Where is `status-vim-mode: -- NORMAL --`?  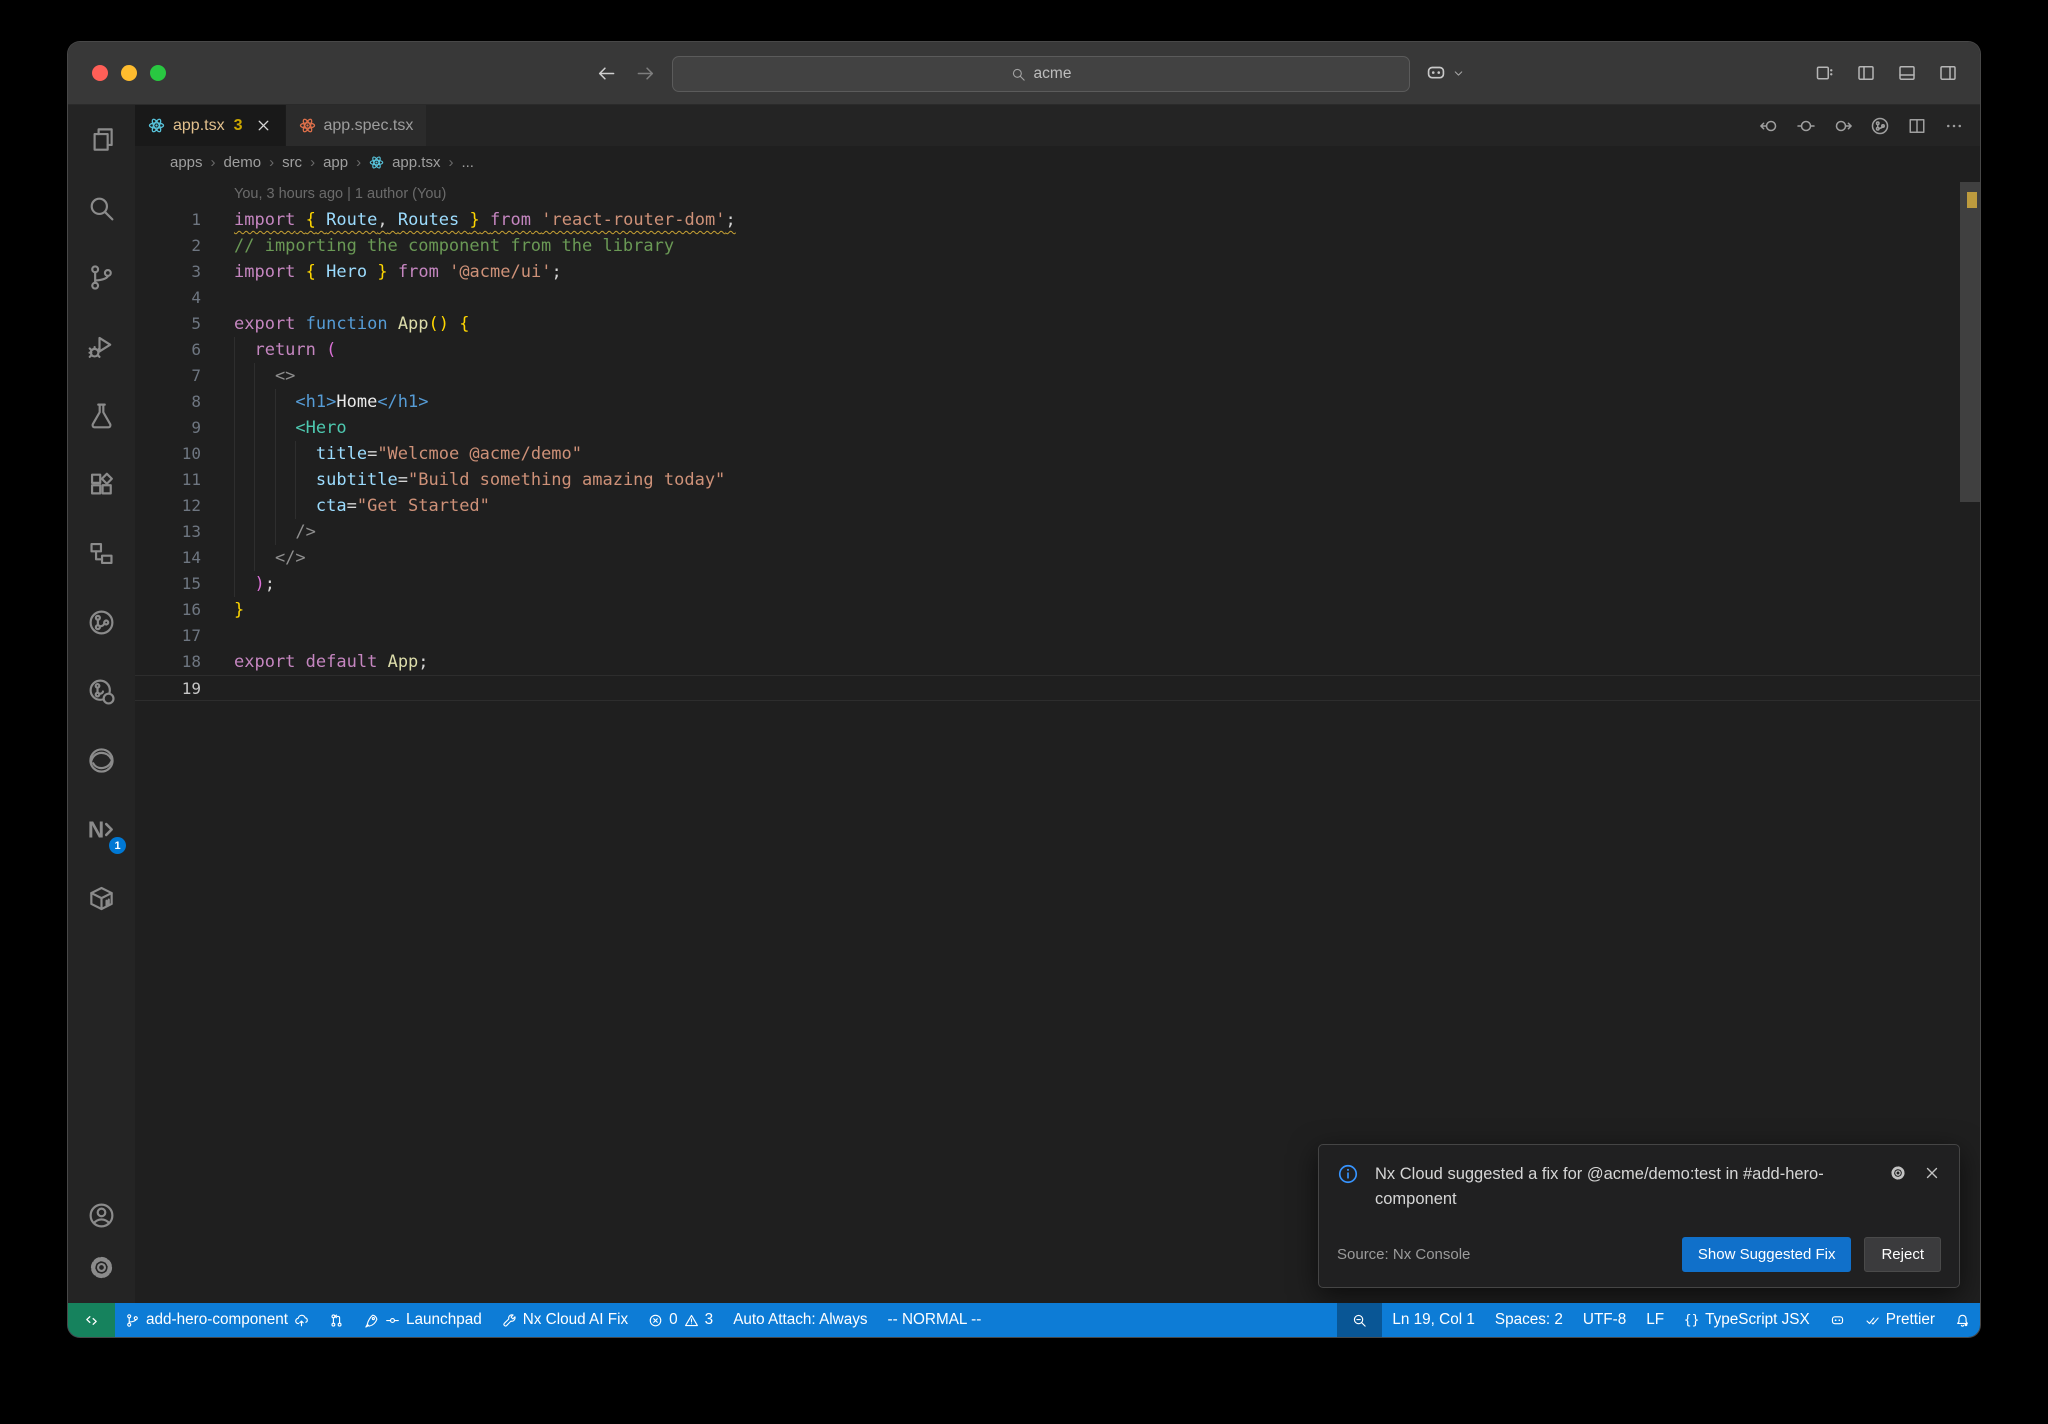 status-vim-mode: -- NORMAL -- is located at coordinates (935, 1320).